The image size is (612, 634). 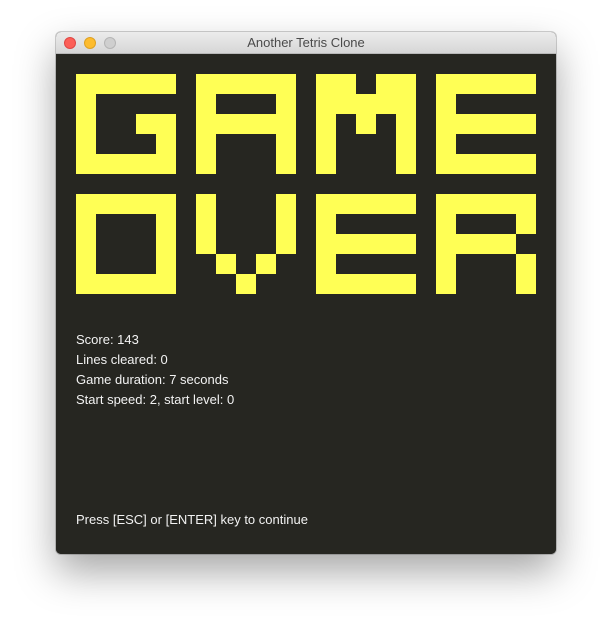 I want to click on banner-letter-v, so click(x=246, y=244).